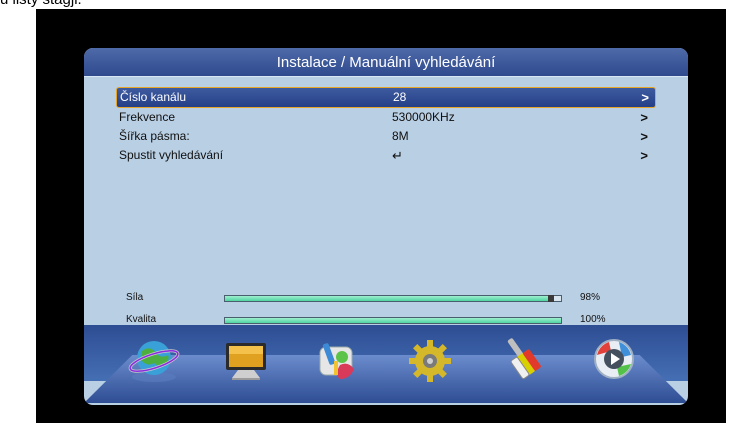 The width and height of the screenshot is (752, 429). I want to click on row-value: 530000KHz, so click(423, 117).